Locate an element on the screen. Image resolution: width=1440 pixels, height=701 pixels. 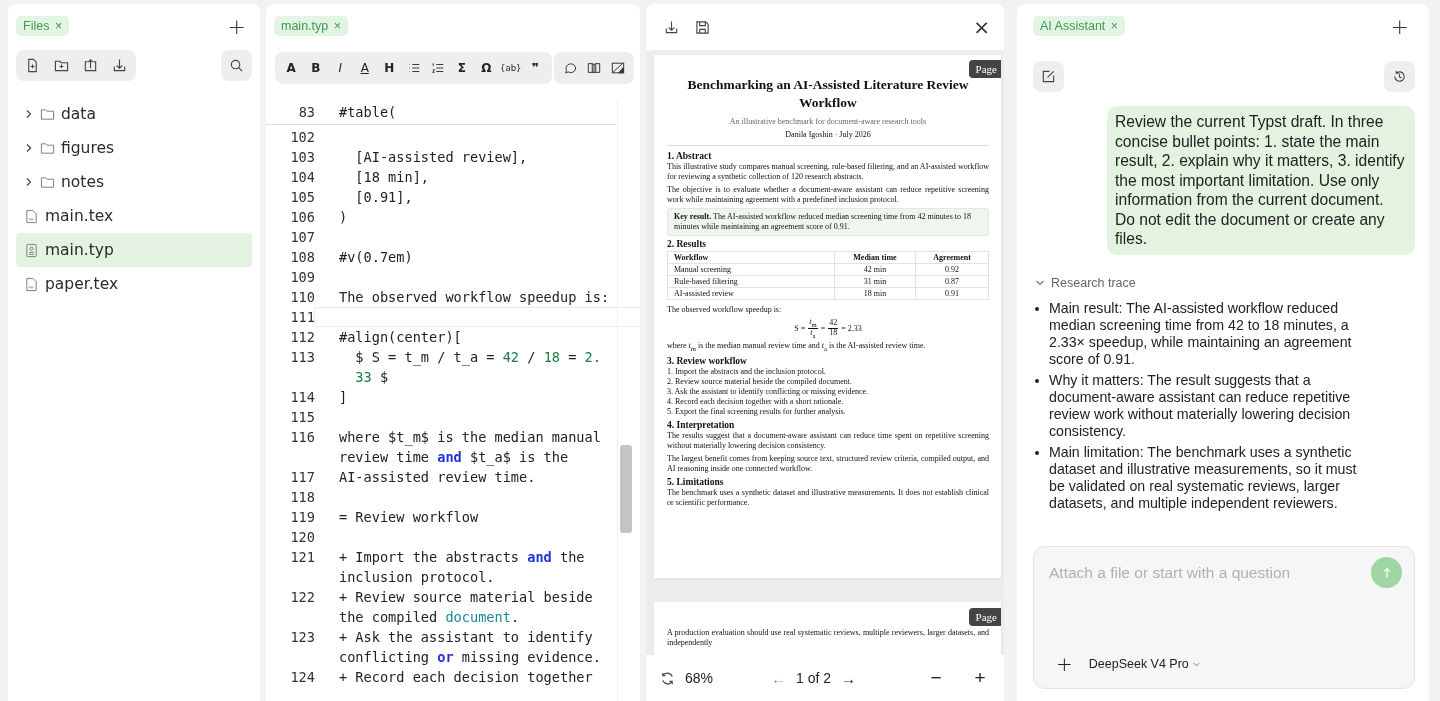
zoom-out-button: − is located at coordinates (936, 678).